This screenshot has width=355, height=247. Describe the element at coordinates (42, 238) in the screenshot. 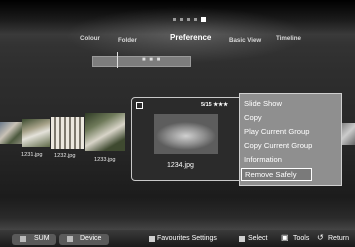

I see `sum-label: SUM` at that location.